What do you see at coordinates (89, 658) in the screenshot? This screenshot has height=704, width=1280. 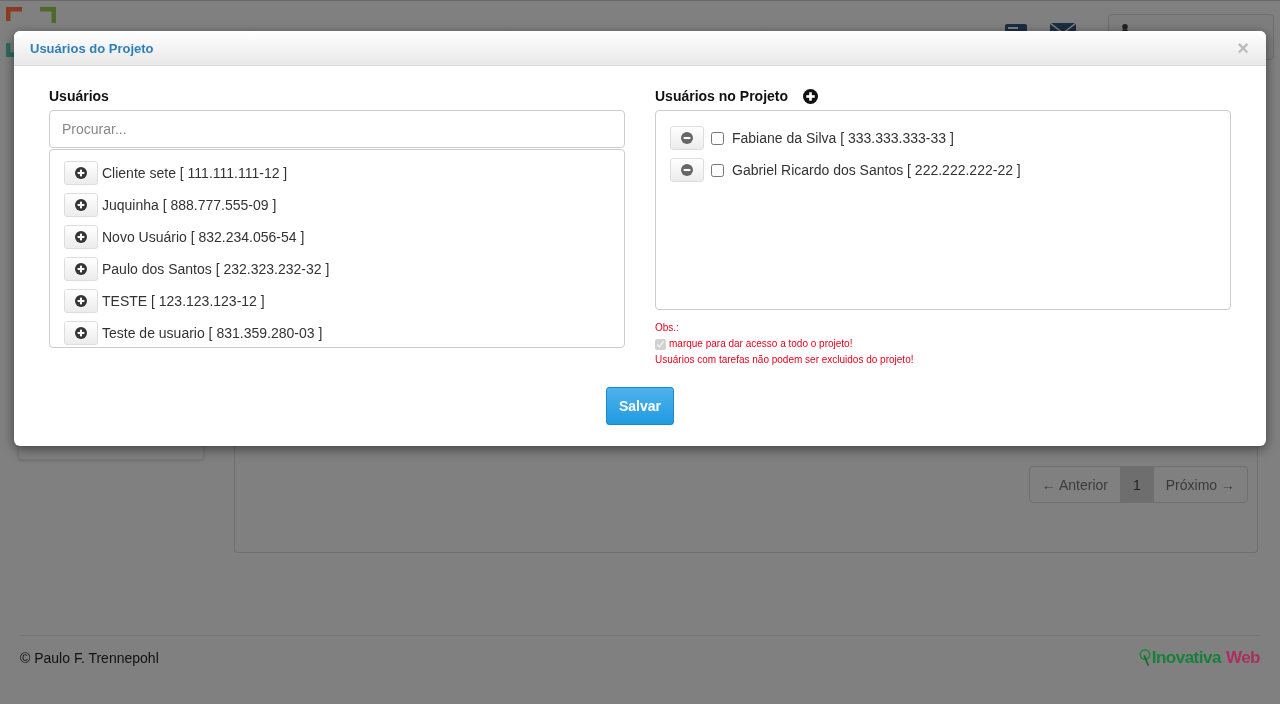 I see `copyright-text: © Paulo F. Trennepohl` at bounding box center [89, 658].